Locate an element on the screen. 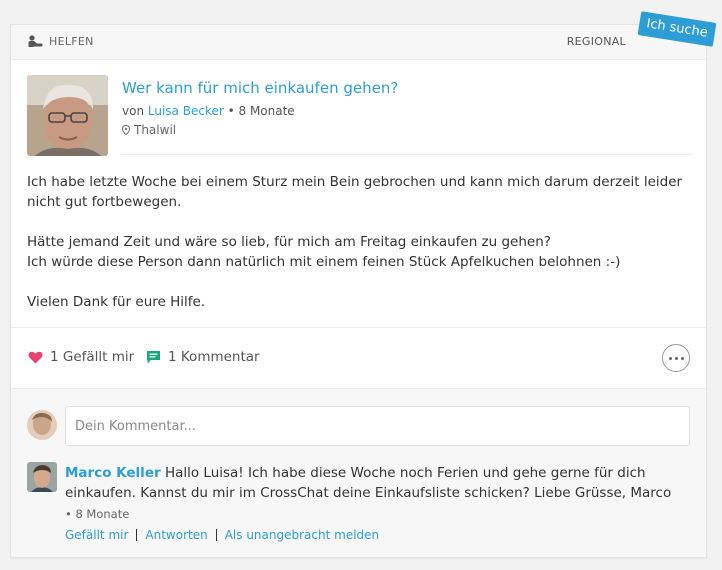 Image resolution: width=722 pixels, height=570 pixels. helping-hand-icon is located at coordinates (35, 41).